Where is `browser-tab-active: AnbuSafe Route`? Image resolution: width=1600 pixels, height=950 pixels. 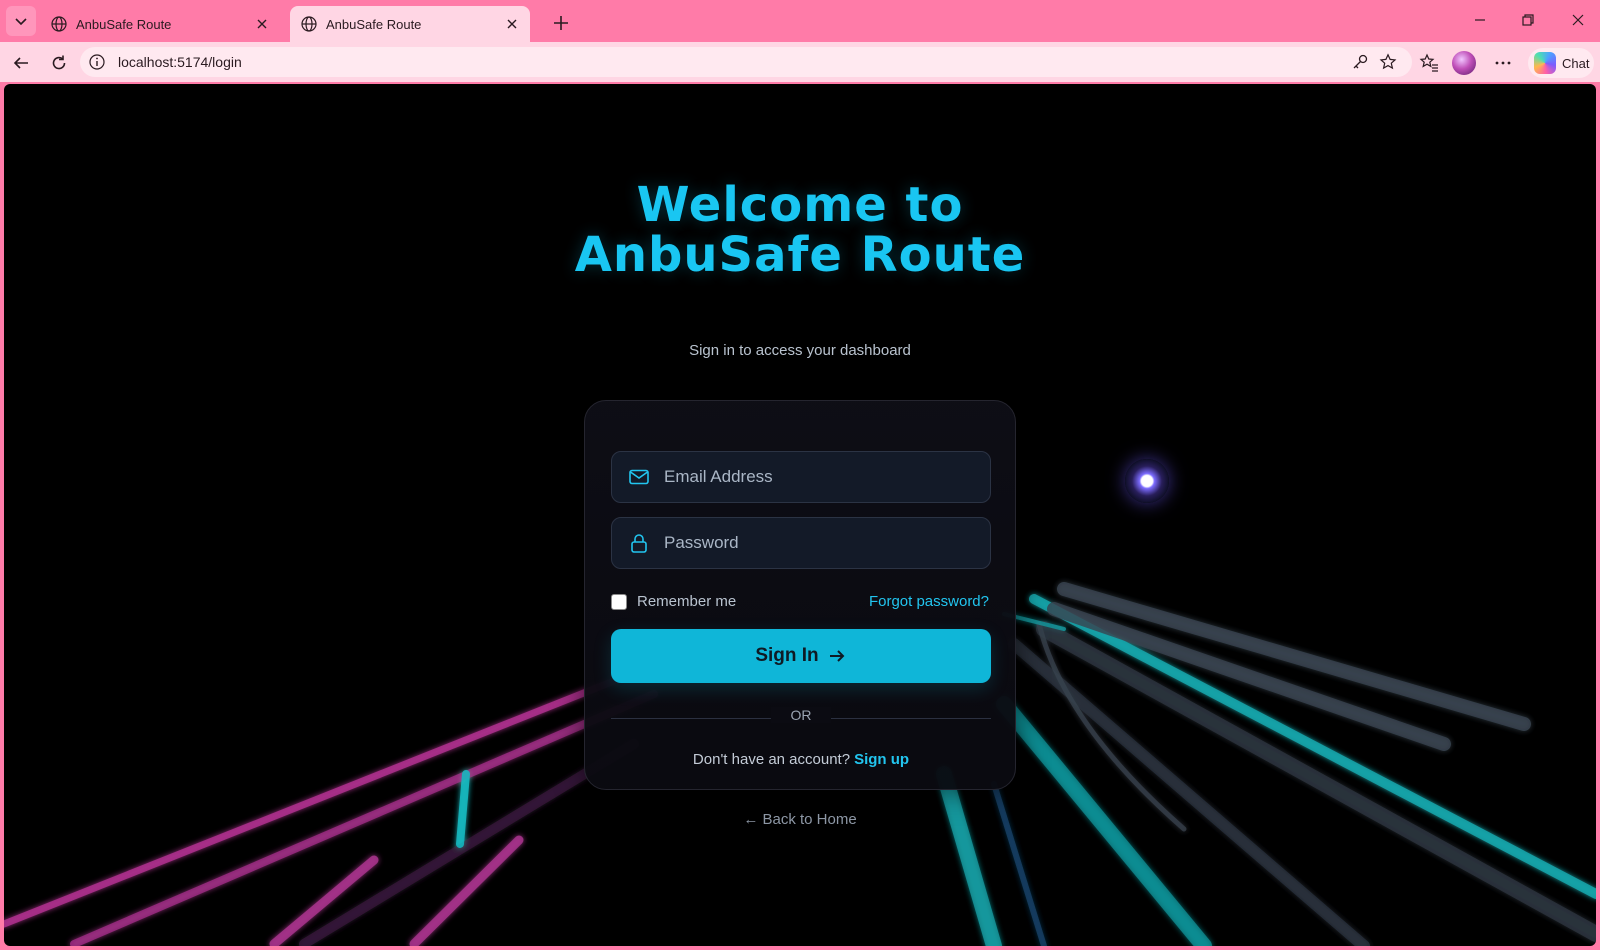
browser-tab-active: AnbuSafe Route is located at coordinates (410, 24).